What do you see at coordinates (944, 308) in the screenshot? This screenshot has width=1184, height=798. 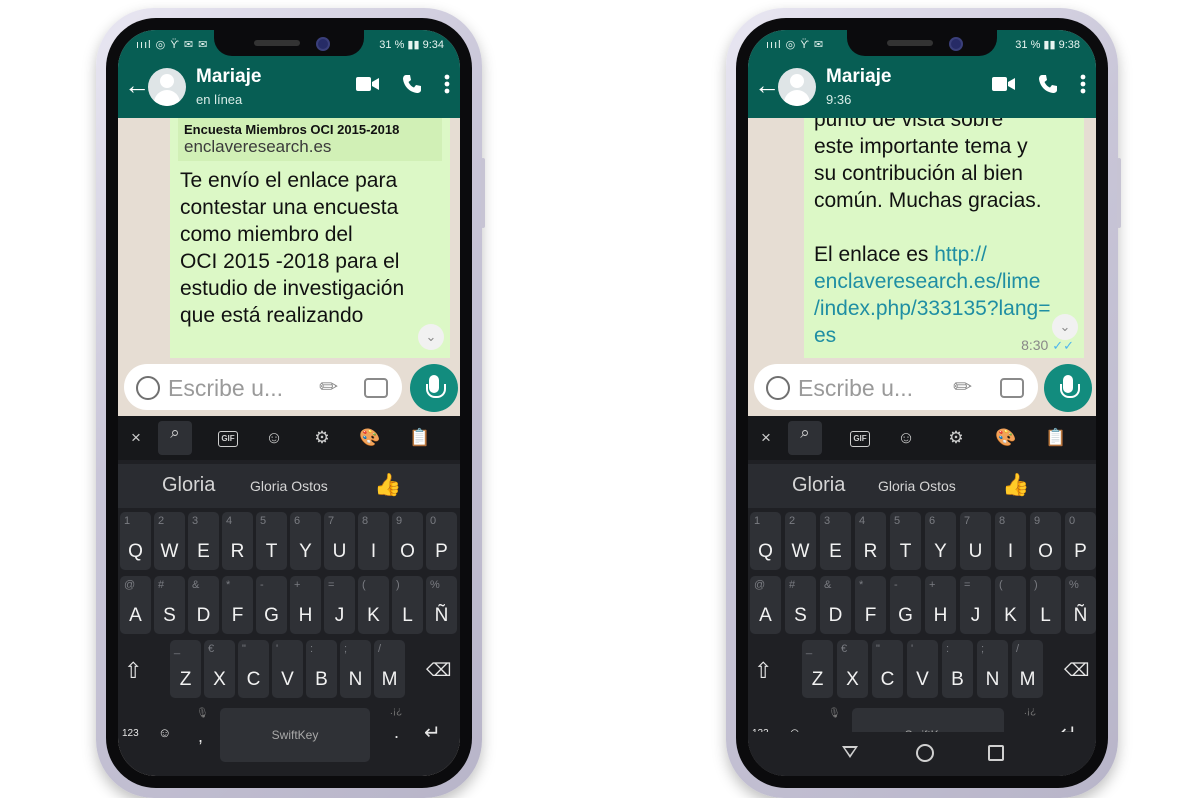 I see `message-link: /index.php/333135?lang=` at bounding box center [944, 308].